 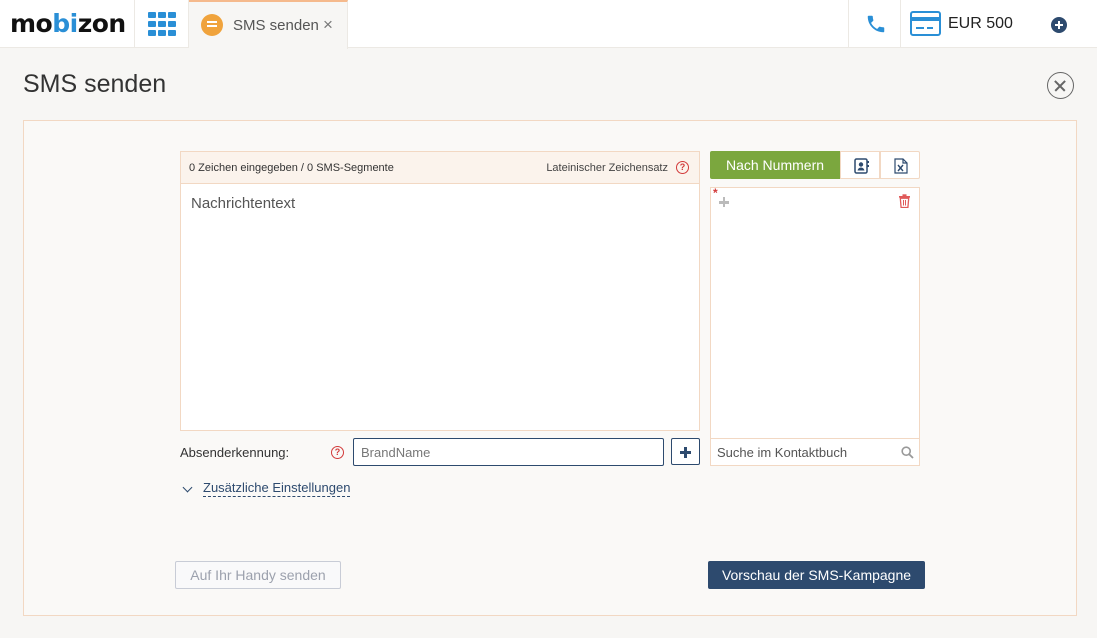 I want to click on tab-sms-senden: SMS senden ×, so click(x=268, y=24).